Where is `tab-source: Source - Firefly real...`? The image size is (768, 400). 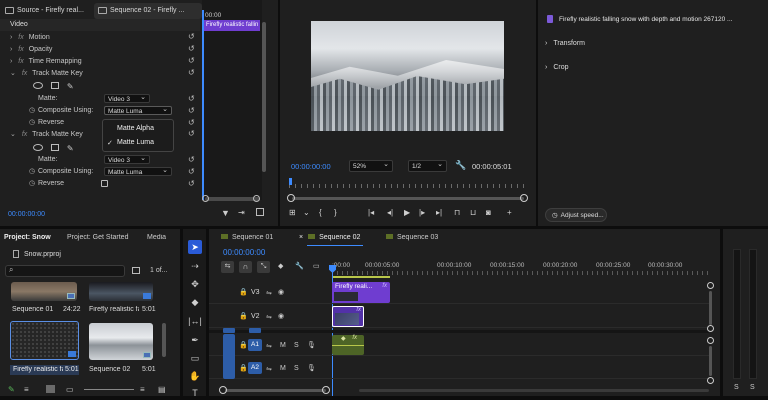 tab-source: Source - Firefly real... is located at coordinates (48, 11).